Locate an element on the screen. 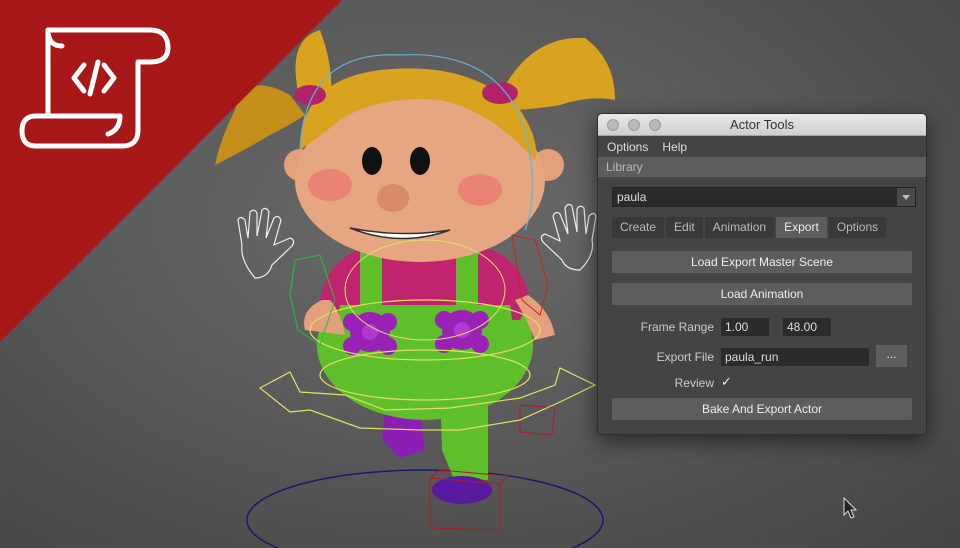  character-eye-right is located at coordinates (420, 161).